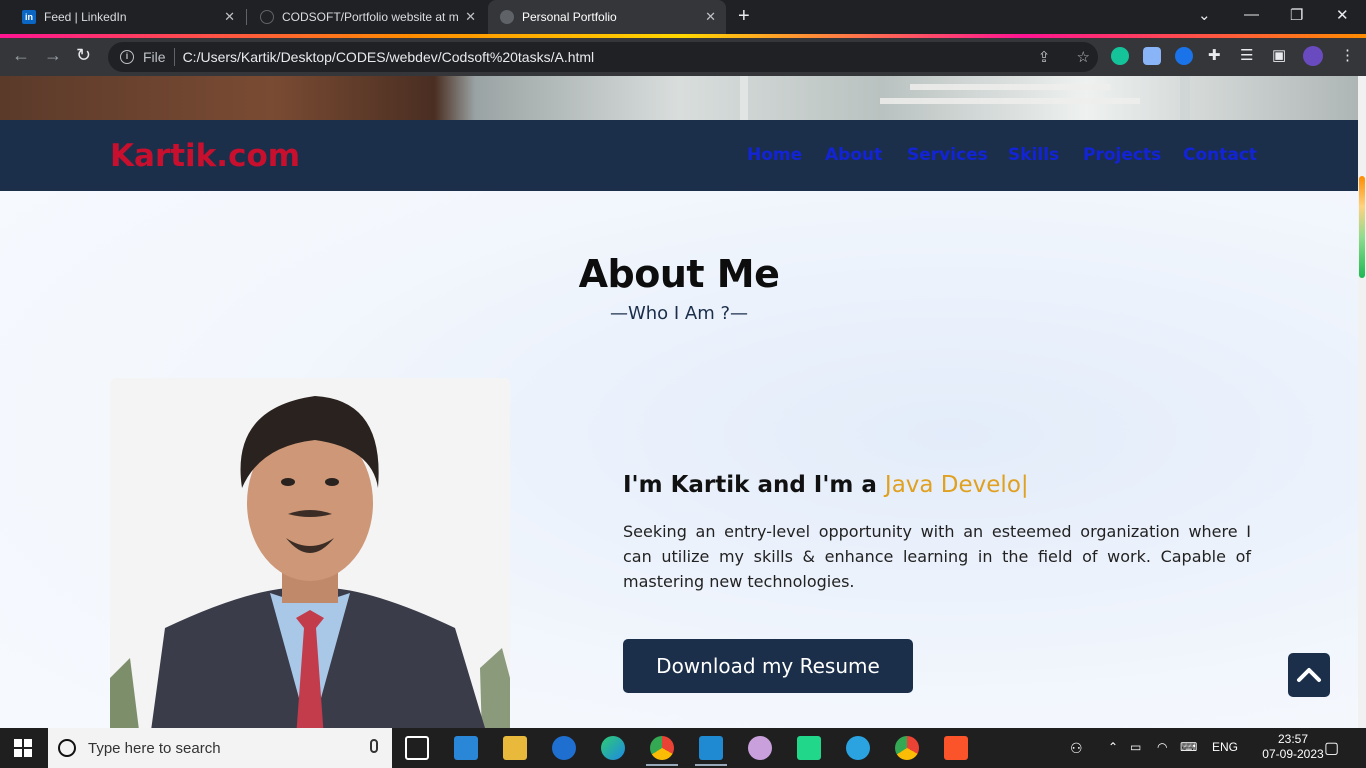 Image resolution: width=1366 pixels, height=768 pixels. I want to click on share-icon: ⇪, so click(1044, 57).